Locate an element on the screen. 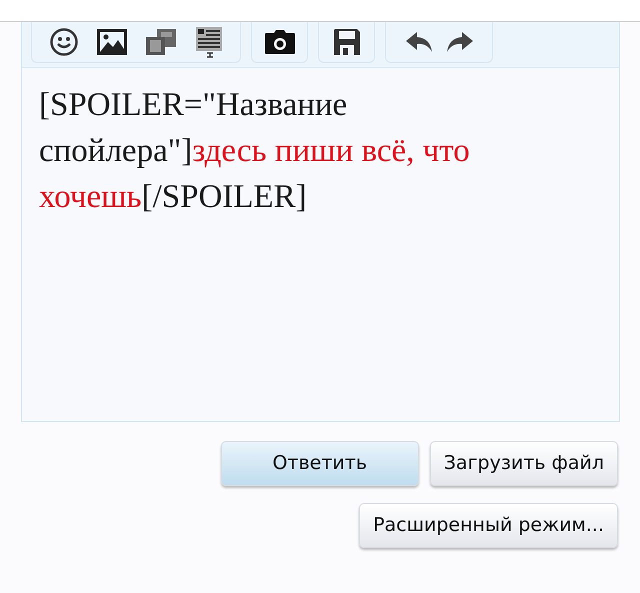  smiley-icon is located at coordinates (64, 42).